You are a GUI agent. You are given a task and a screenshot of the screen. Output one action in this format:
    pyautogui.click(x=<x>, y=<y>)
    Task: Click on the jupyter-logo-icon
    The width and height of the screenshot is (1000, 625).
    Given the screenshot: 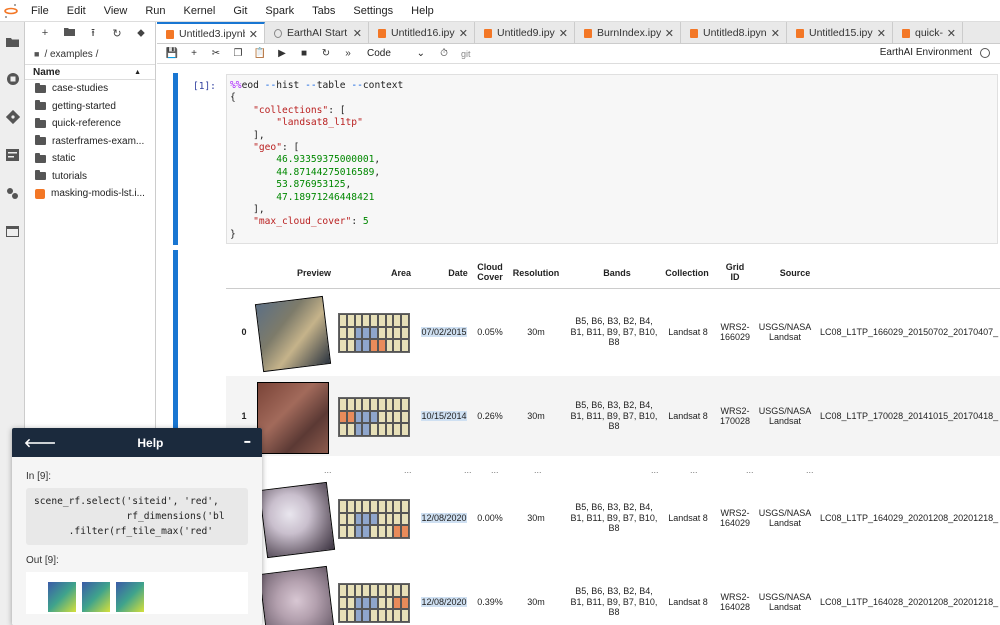 What is the action you would take?
    pyautogui.click(x=11, y=11)
    